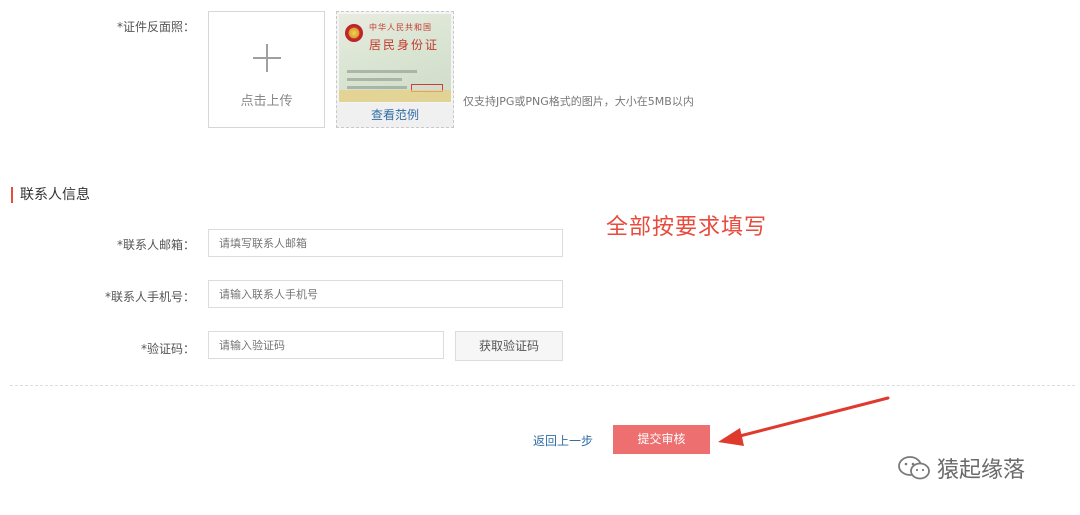 This screenshot has width=1080, height=515. What do you see at coordinates (661, 439) in the screenshot?
I see `submit-review-button: 提交审核` at bounding box center [661, 439].